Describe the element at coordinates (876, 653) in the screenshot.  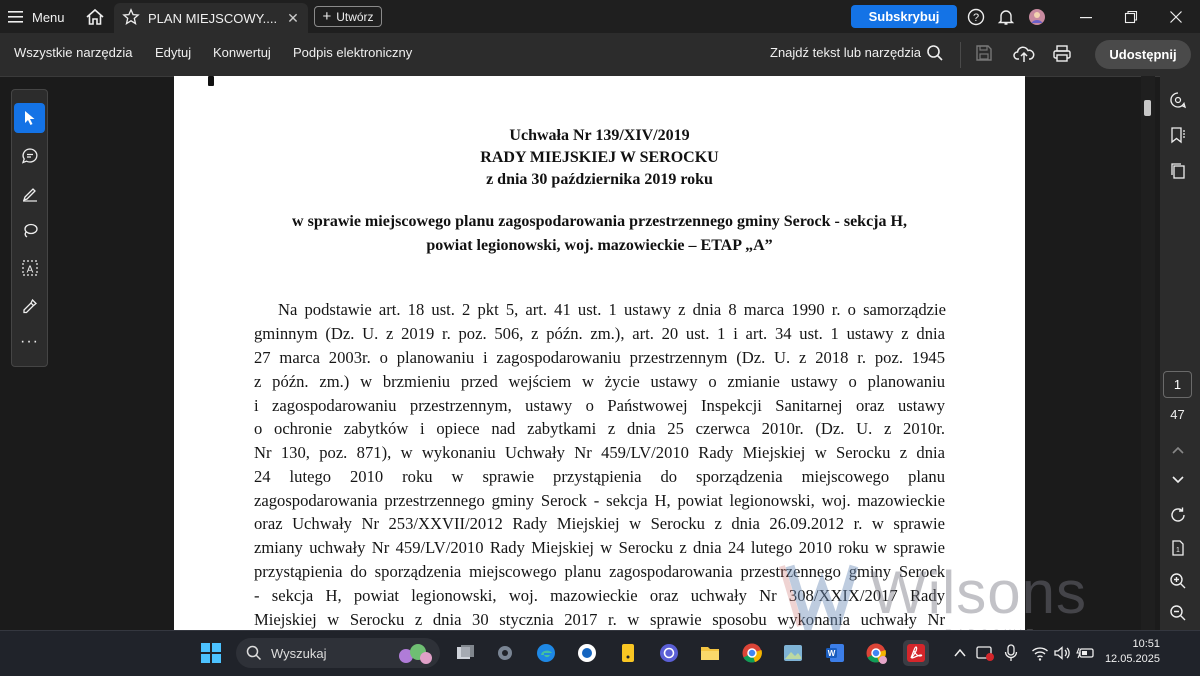
I see `chrome-profile-icon` at that location.